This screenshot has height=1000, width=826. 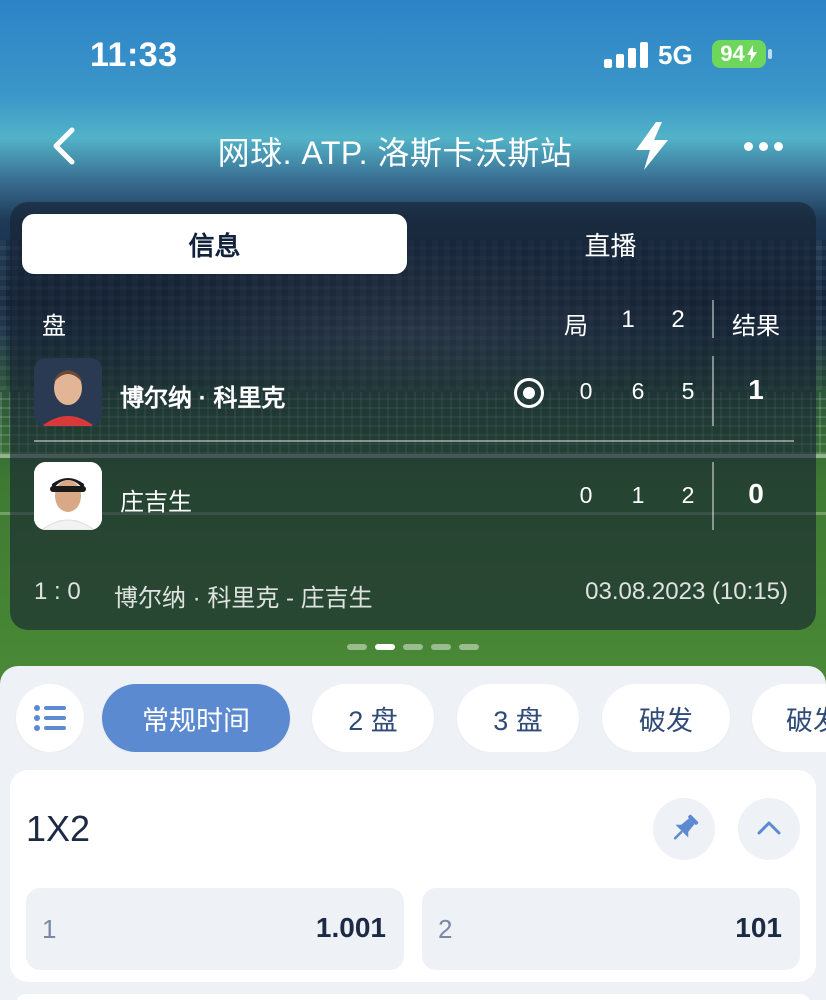 What do you see at coordinates (638, 391) in the screenshot?
I see `set1-score: 6` at bounding box center [638, 391].